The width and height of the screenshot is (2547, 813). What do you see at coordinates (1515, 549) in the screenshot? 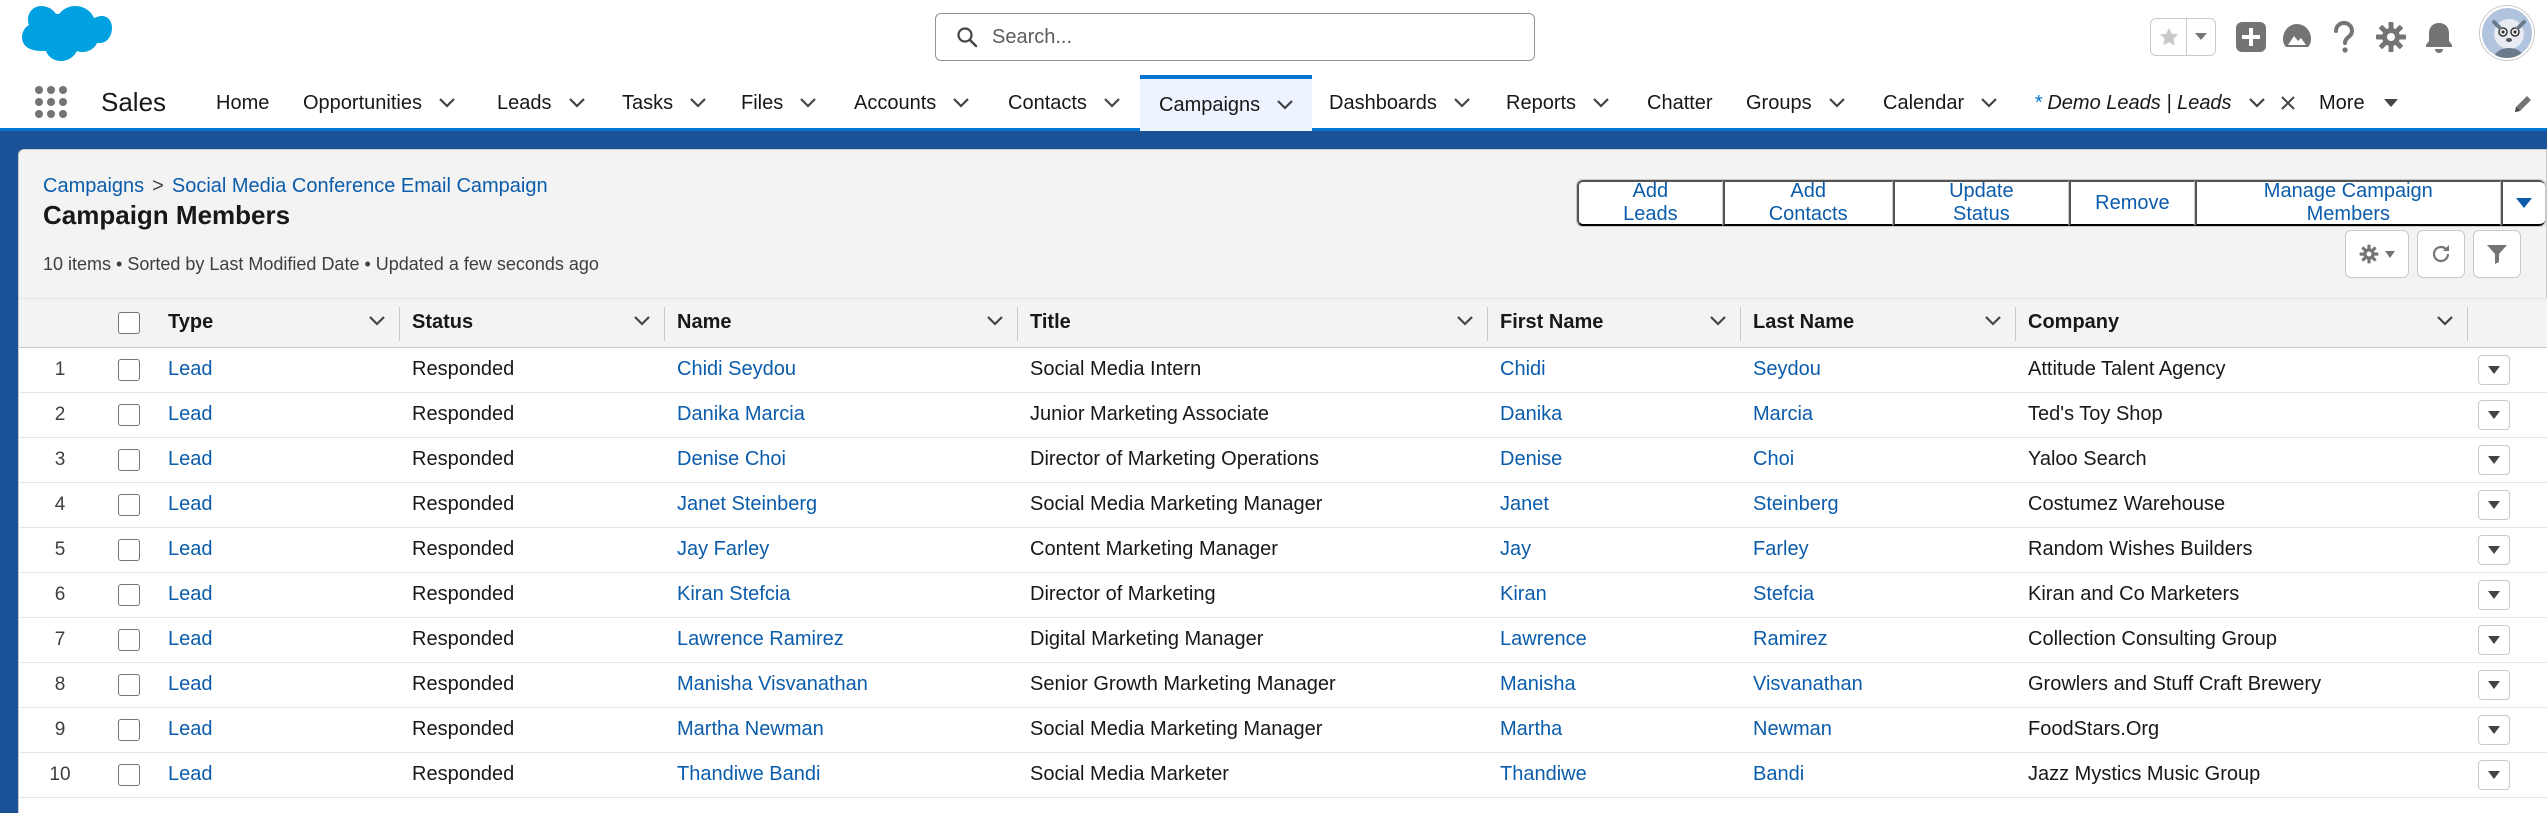
I see `first-name-link: Jay` at bounding box center [1515, 549].